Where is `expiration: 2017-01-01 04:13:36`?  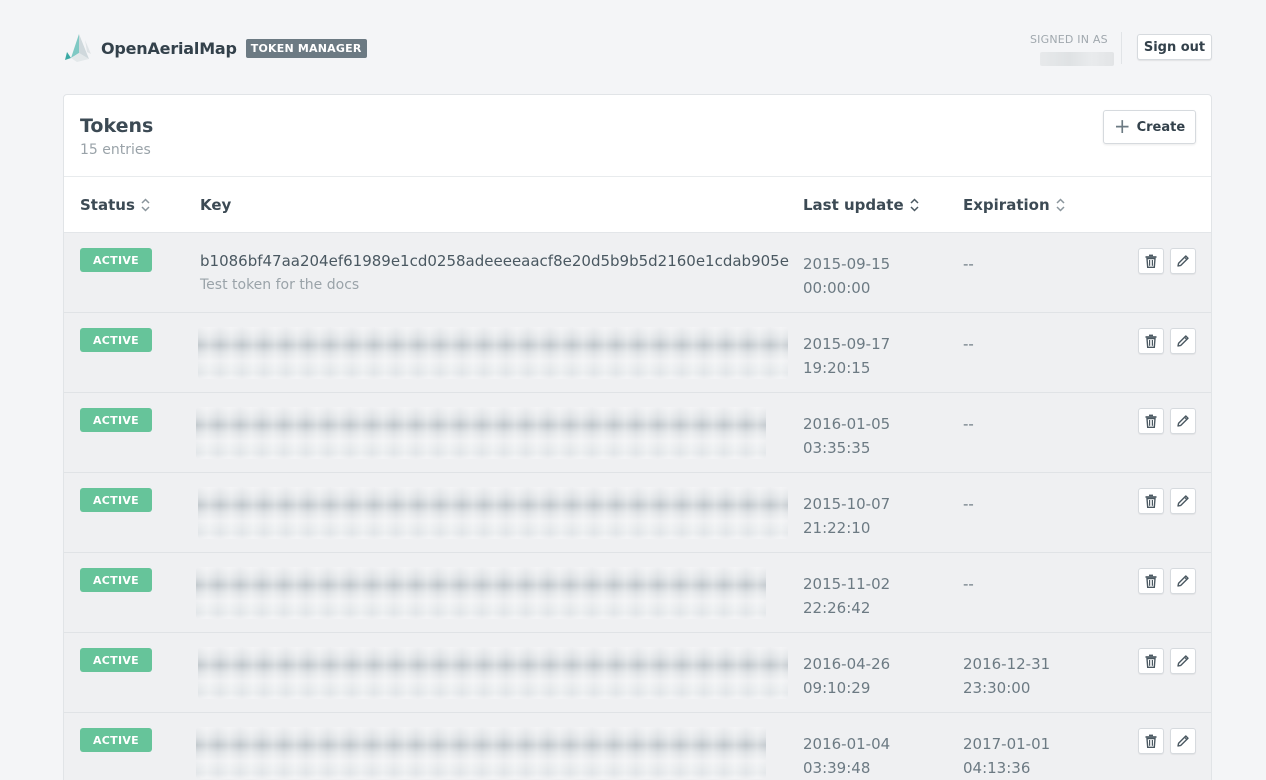 expiration: 2017-01-01 04:13:36 is located at coordinates (1007, 756).